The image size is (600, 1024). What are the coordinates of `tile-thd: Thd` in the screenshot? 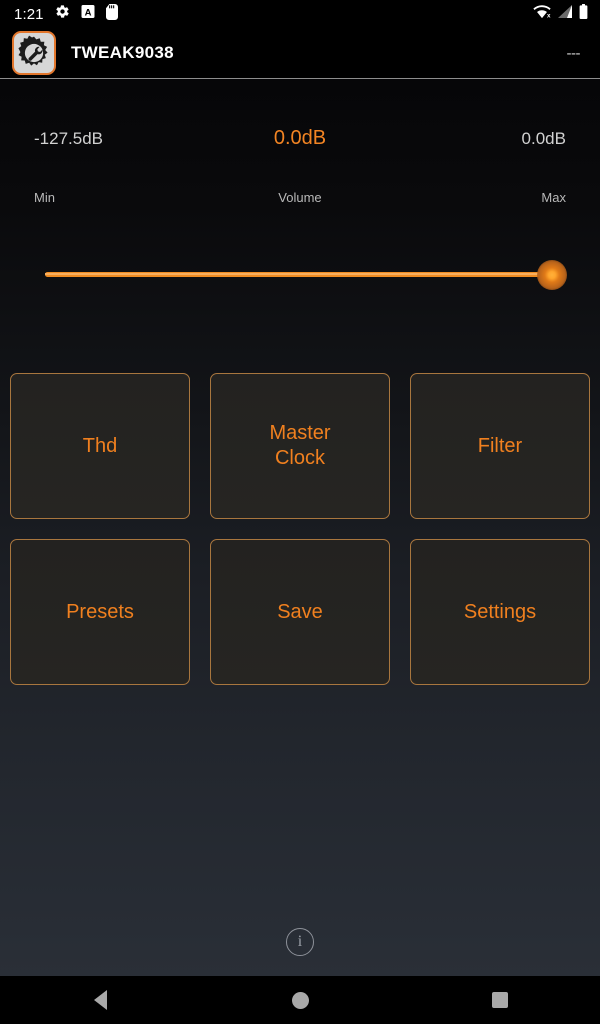 It's located at (100, 446).